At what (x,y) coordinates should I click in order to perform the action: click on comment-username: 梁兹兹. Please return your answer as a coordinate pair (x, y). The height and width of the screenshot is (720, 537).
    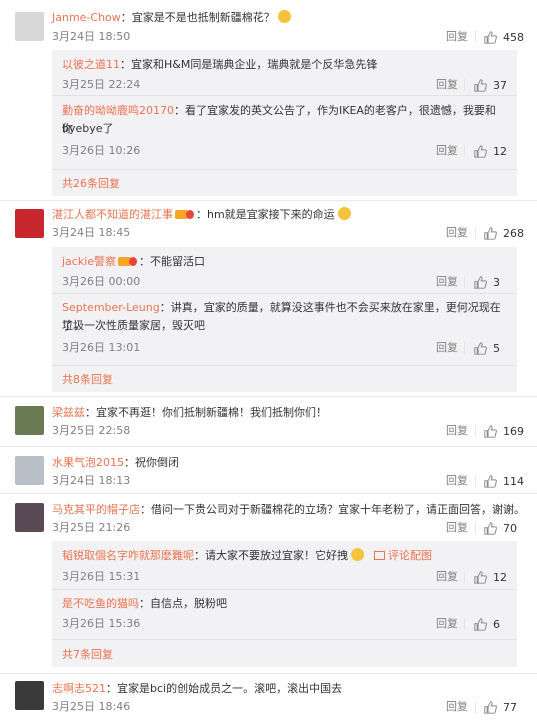
    Looking at the image, I should click on (68, 412).